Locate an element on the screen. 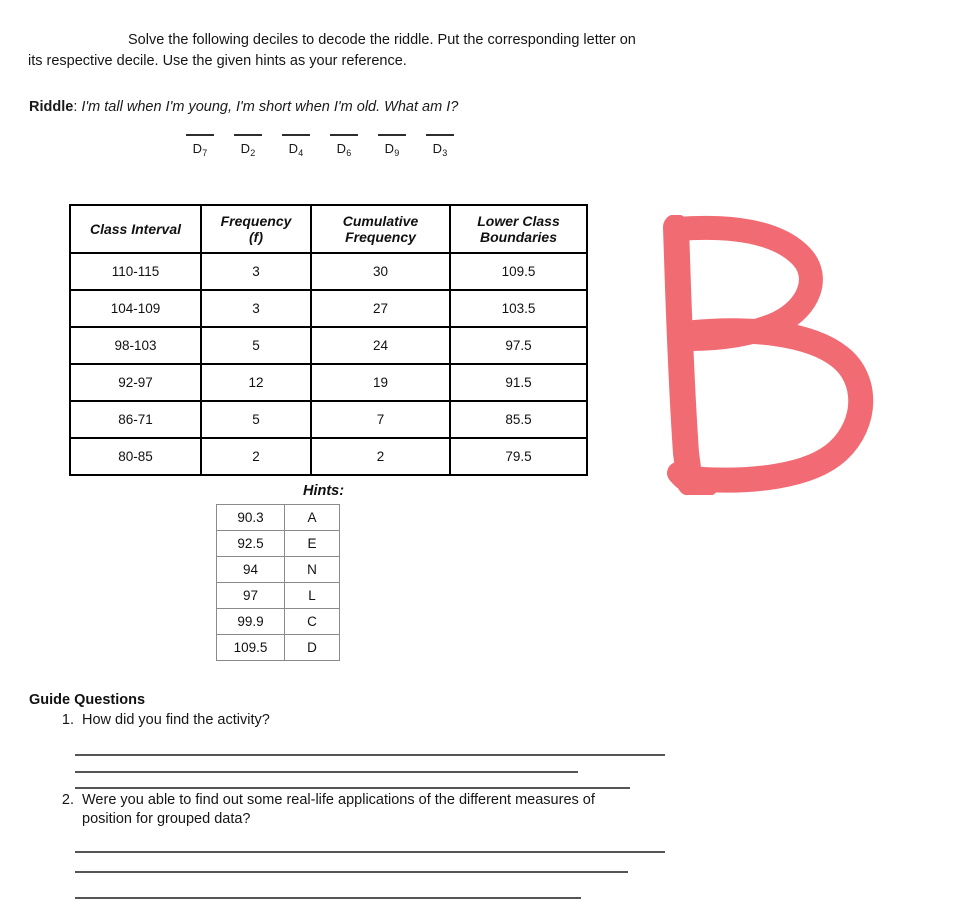 The width and height of the screenshot is (977, 918). cell-cumulative-frequency: 27 is located at coordinates (380, 308).